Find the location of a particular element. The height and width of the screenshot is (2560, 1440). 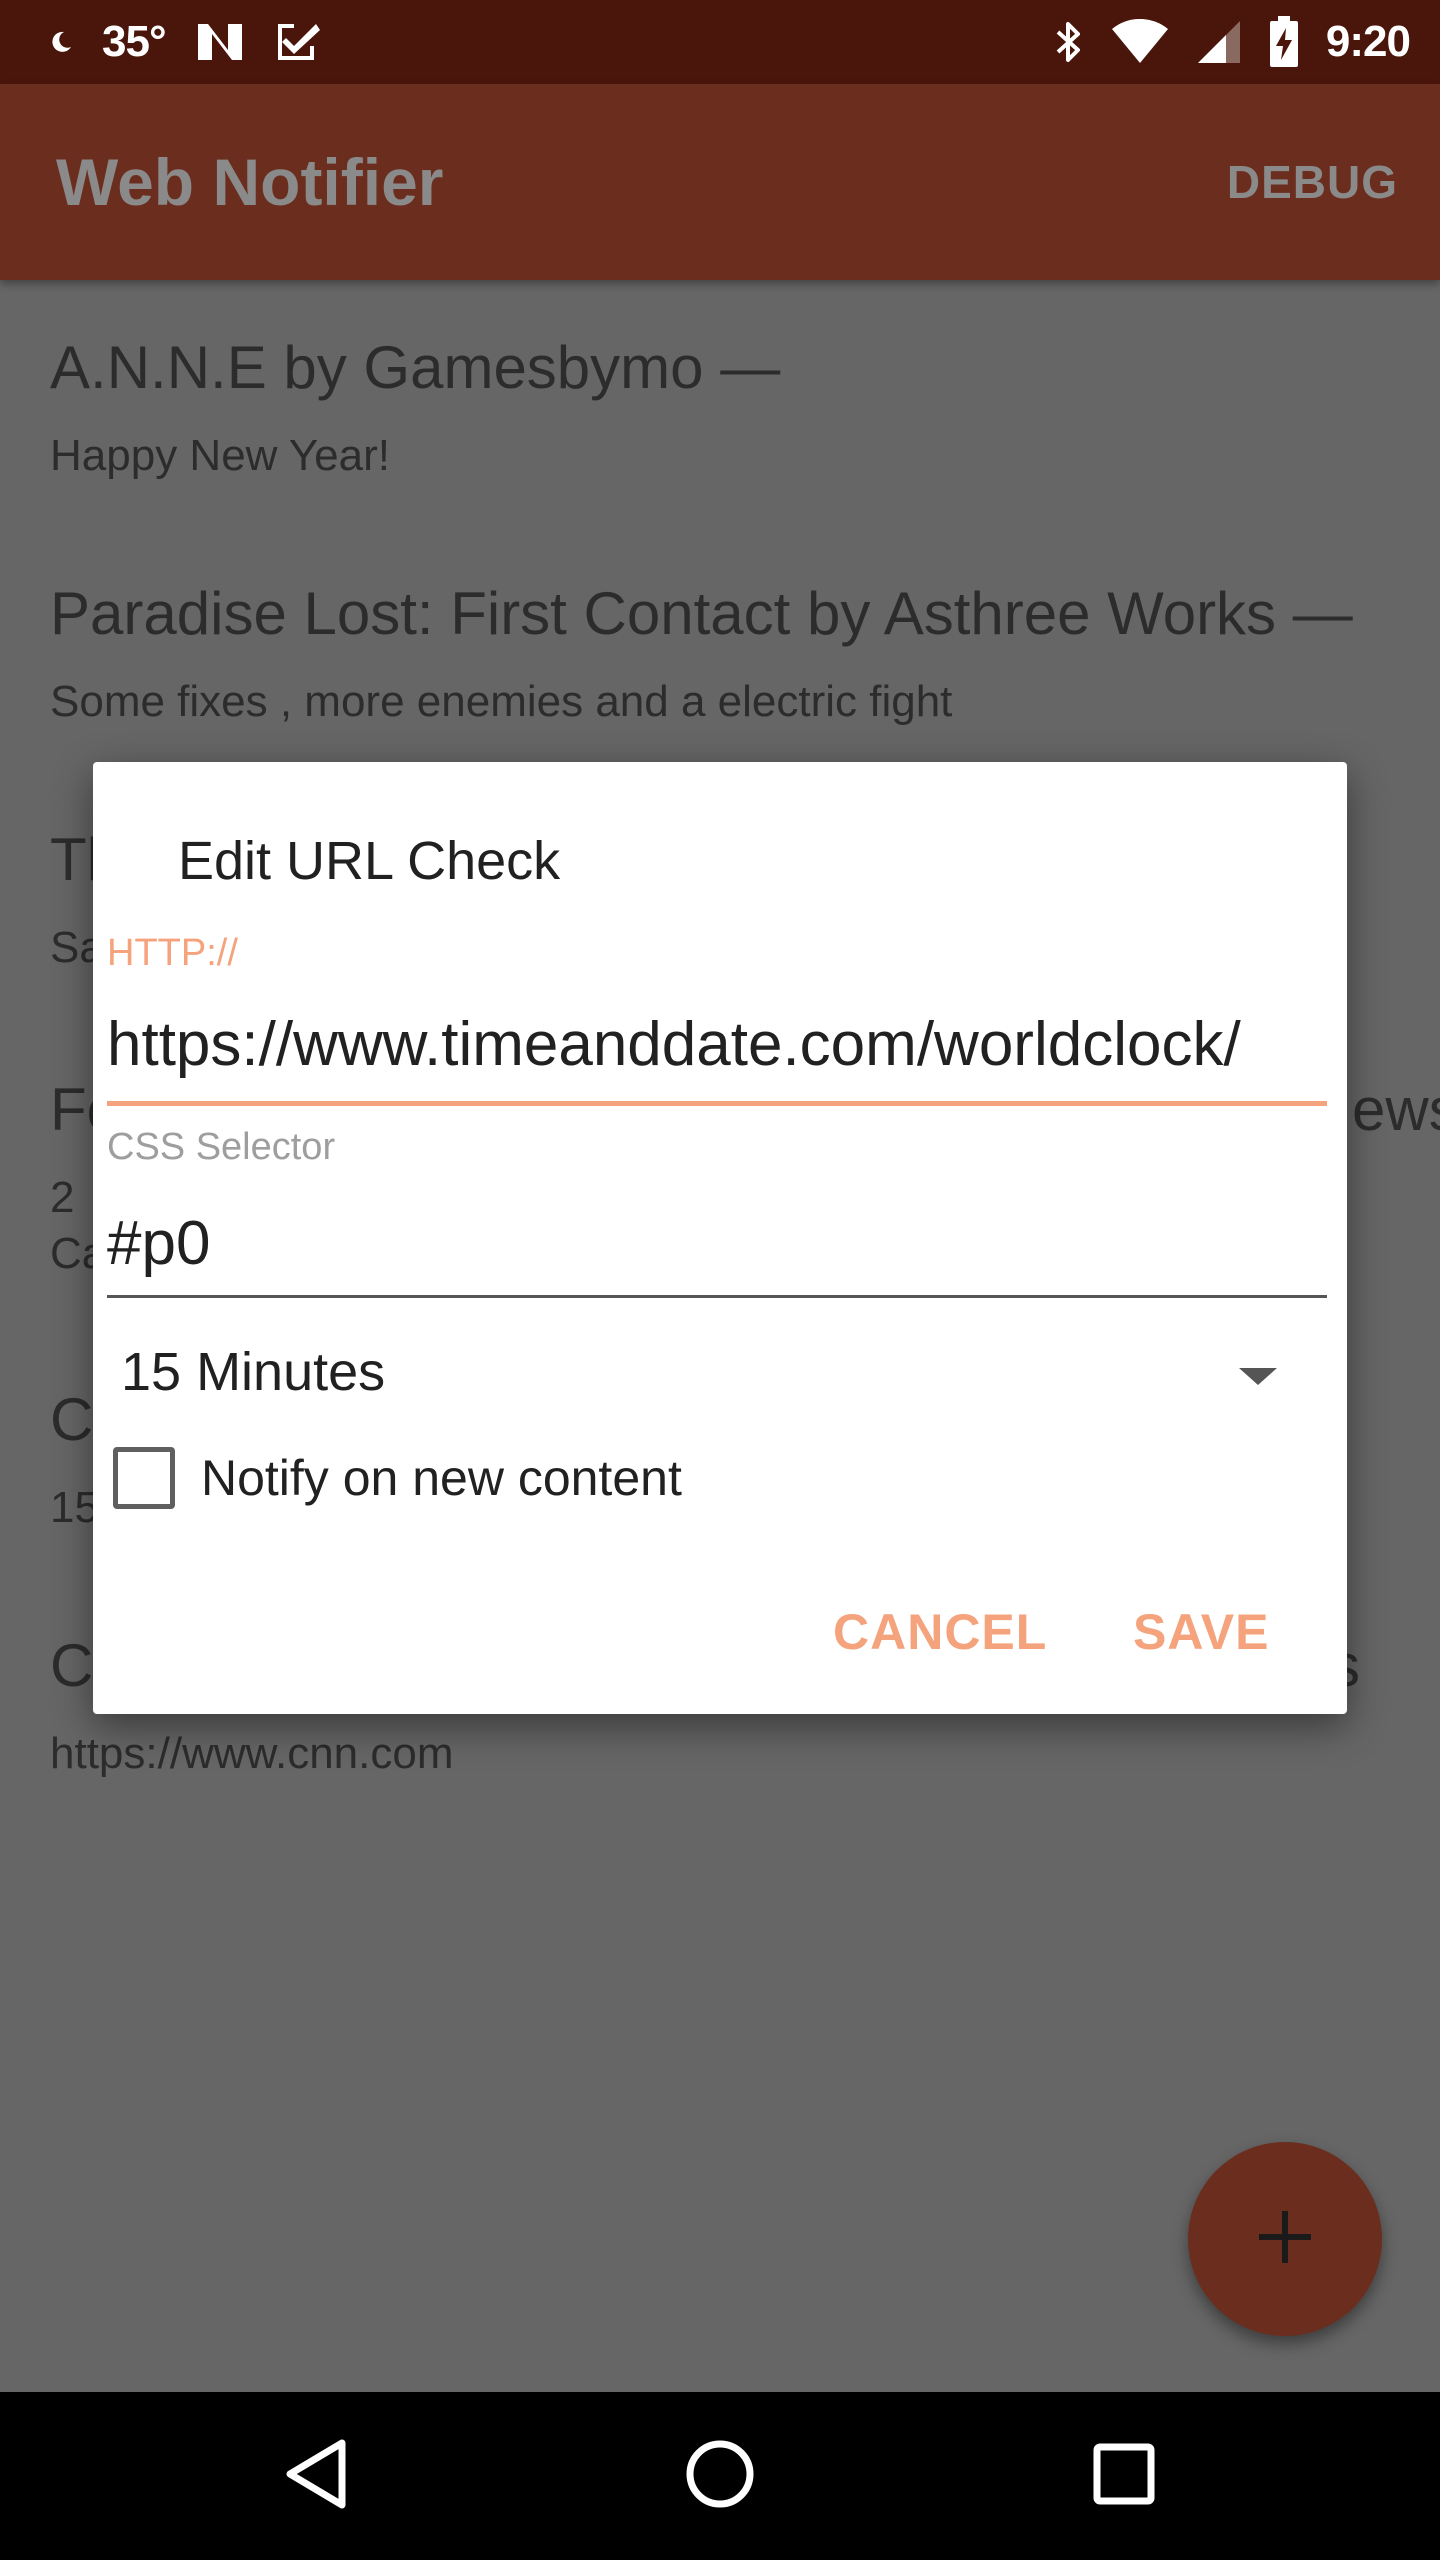

nav-back-button is located at coordinates (316, 2476).